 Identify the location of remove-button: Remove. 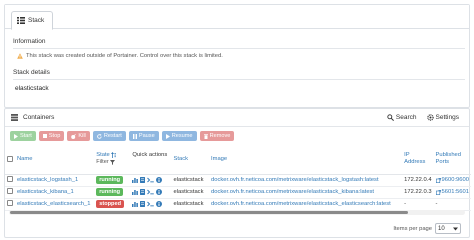
(217, 136).